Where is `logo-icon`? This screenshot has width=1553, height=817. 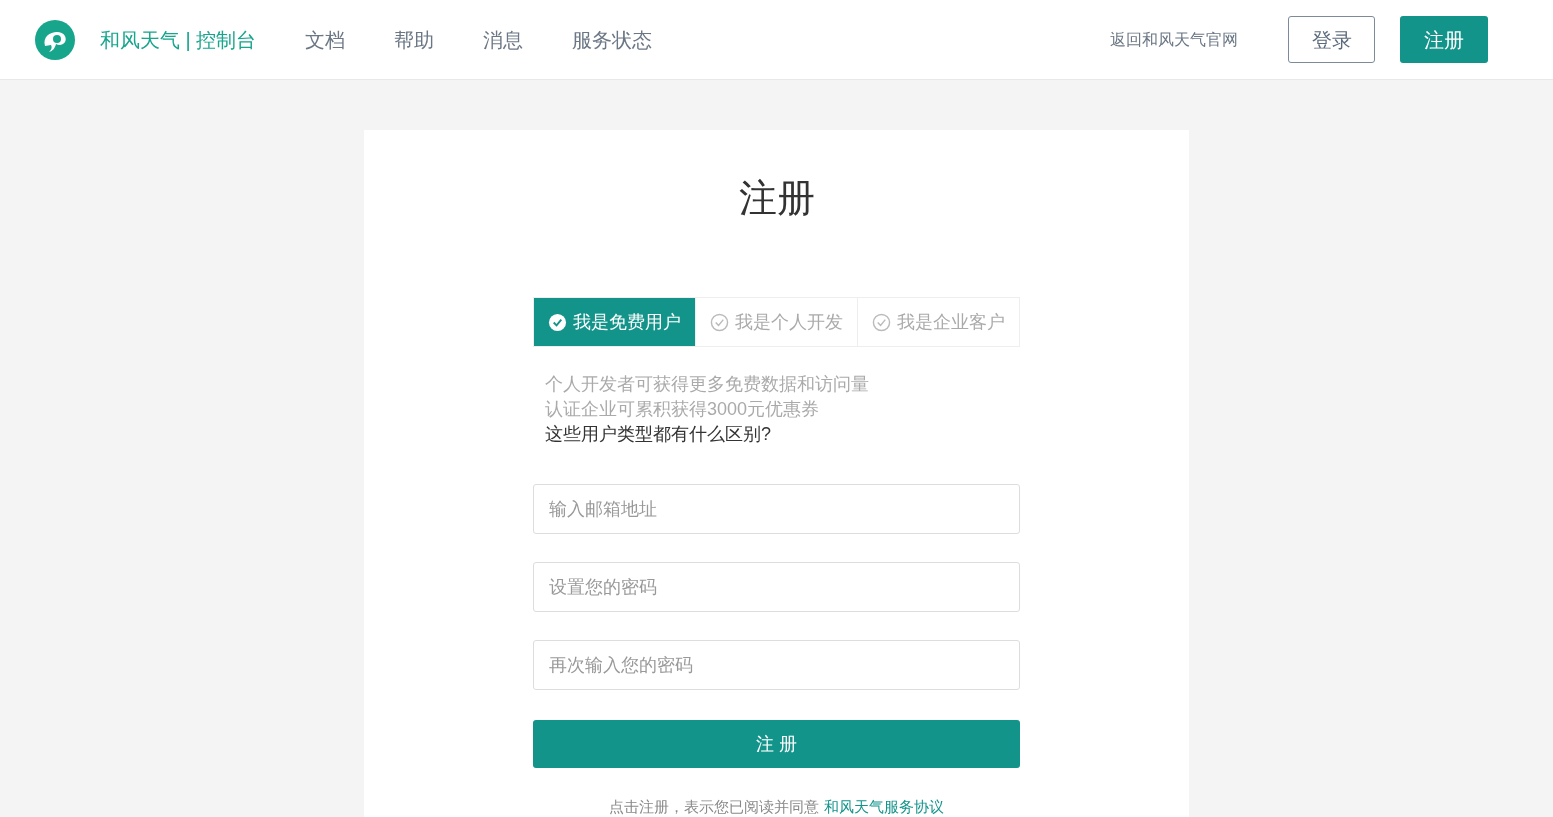
logo-icon is located at coordinates (55, 39).